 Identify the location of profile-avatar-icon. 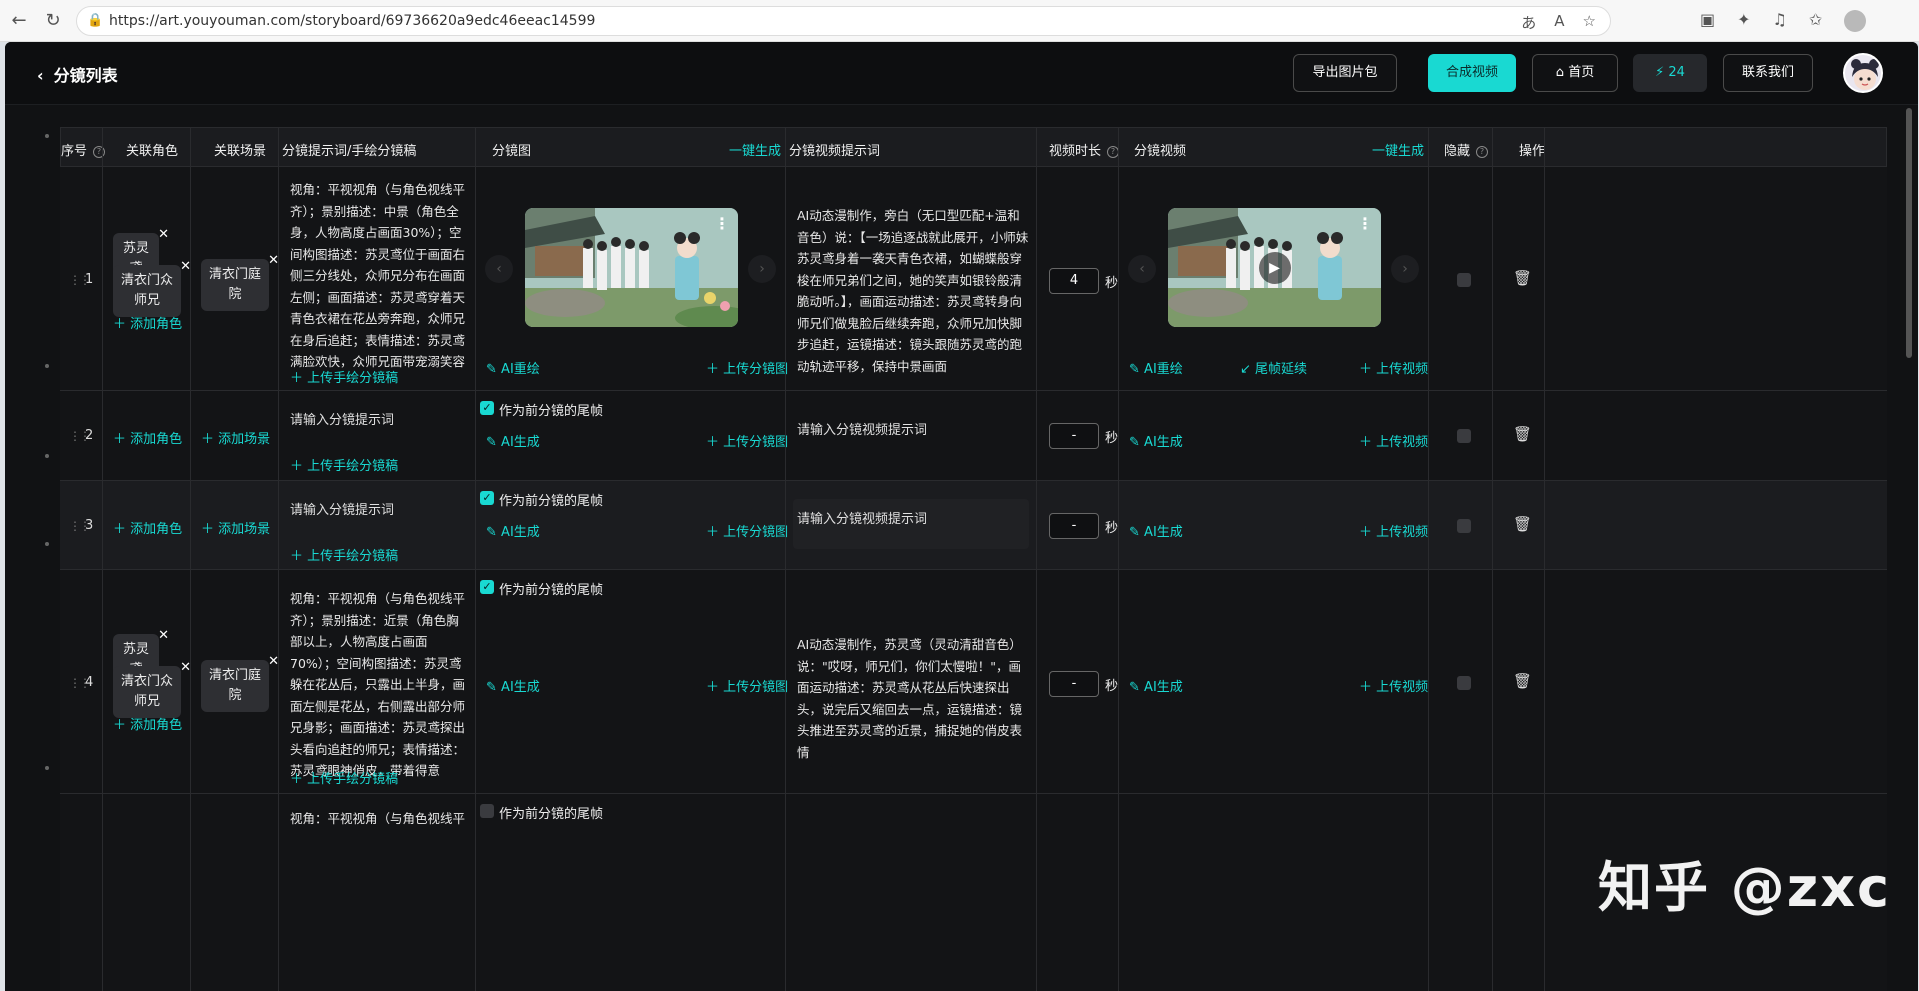
(1855, 21).